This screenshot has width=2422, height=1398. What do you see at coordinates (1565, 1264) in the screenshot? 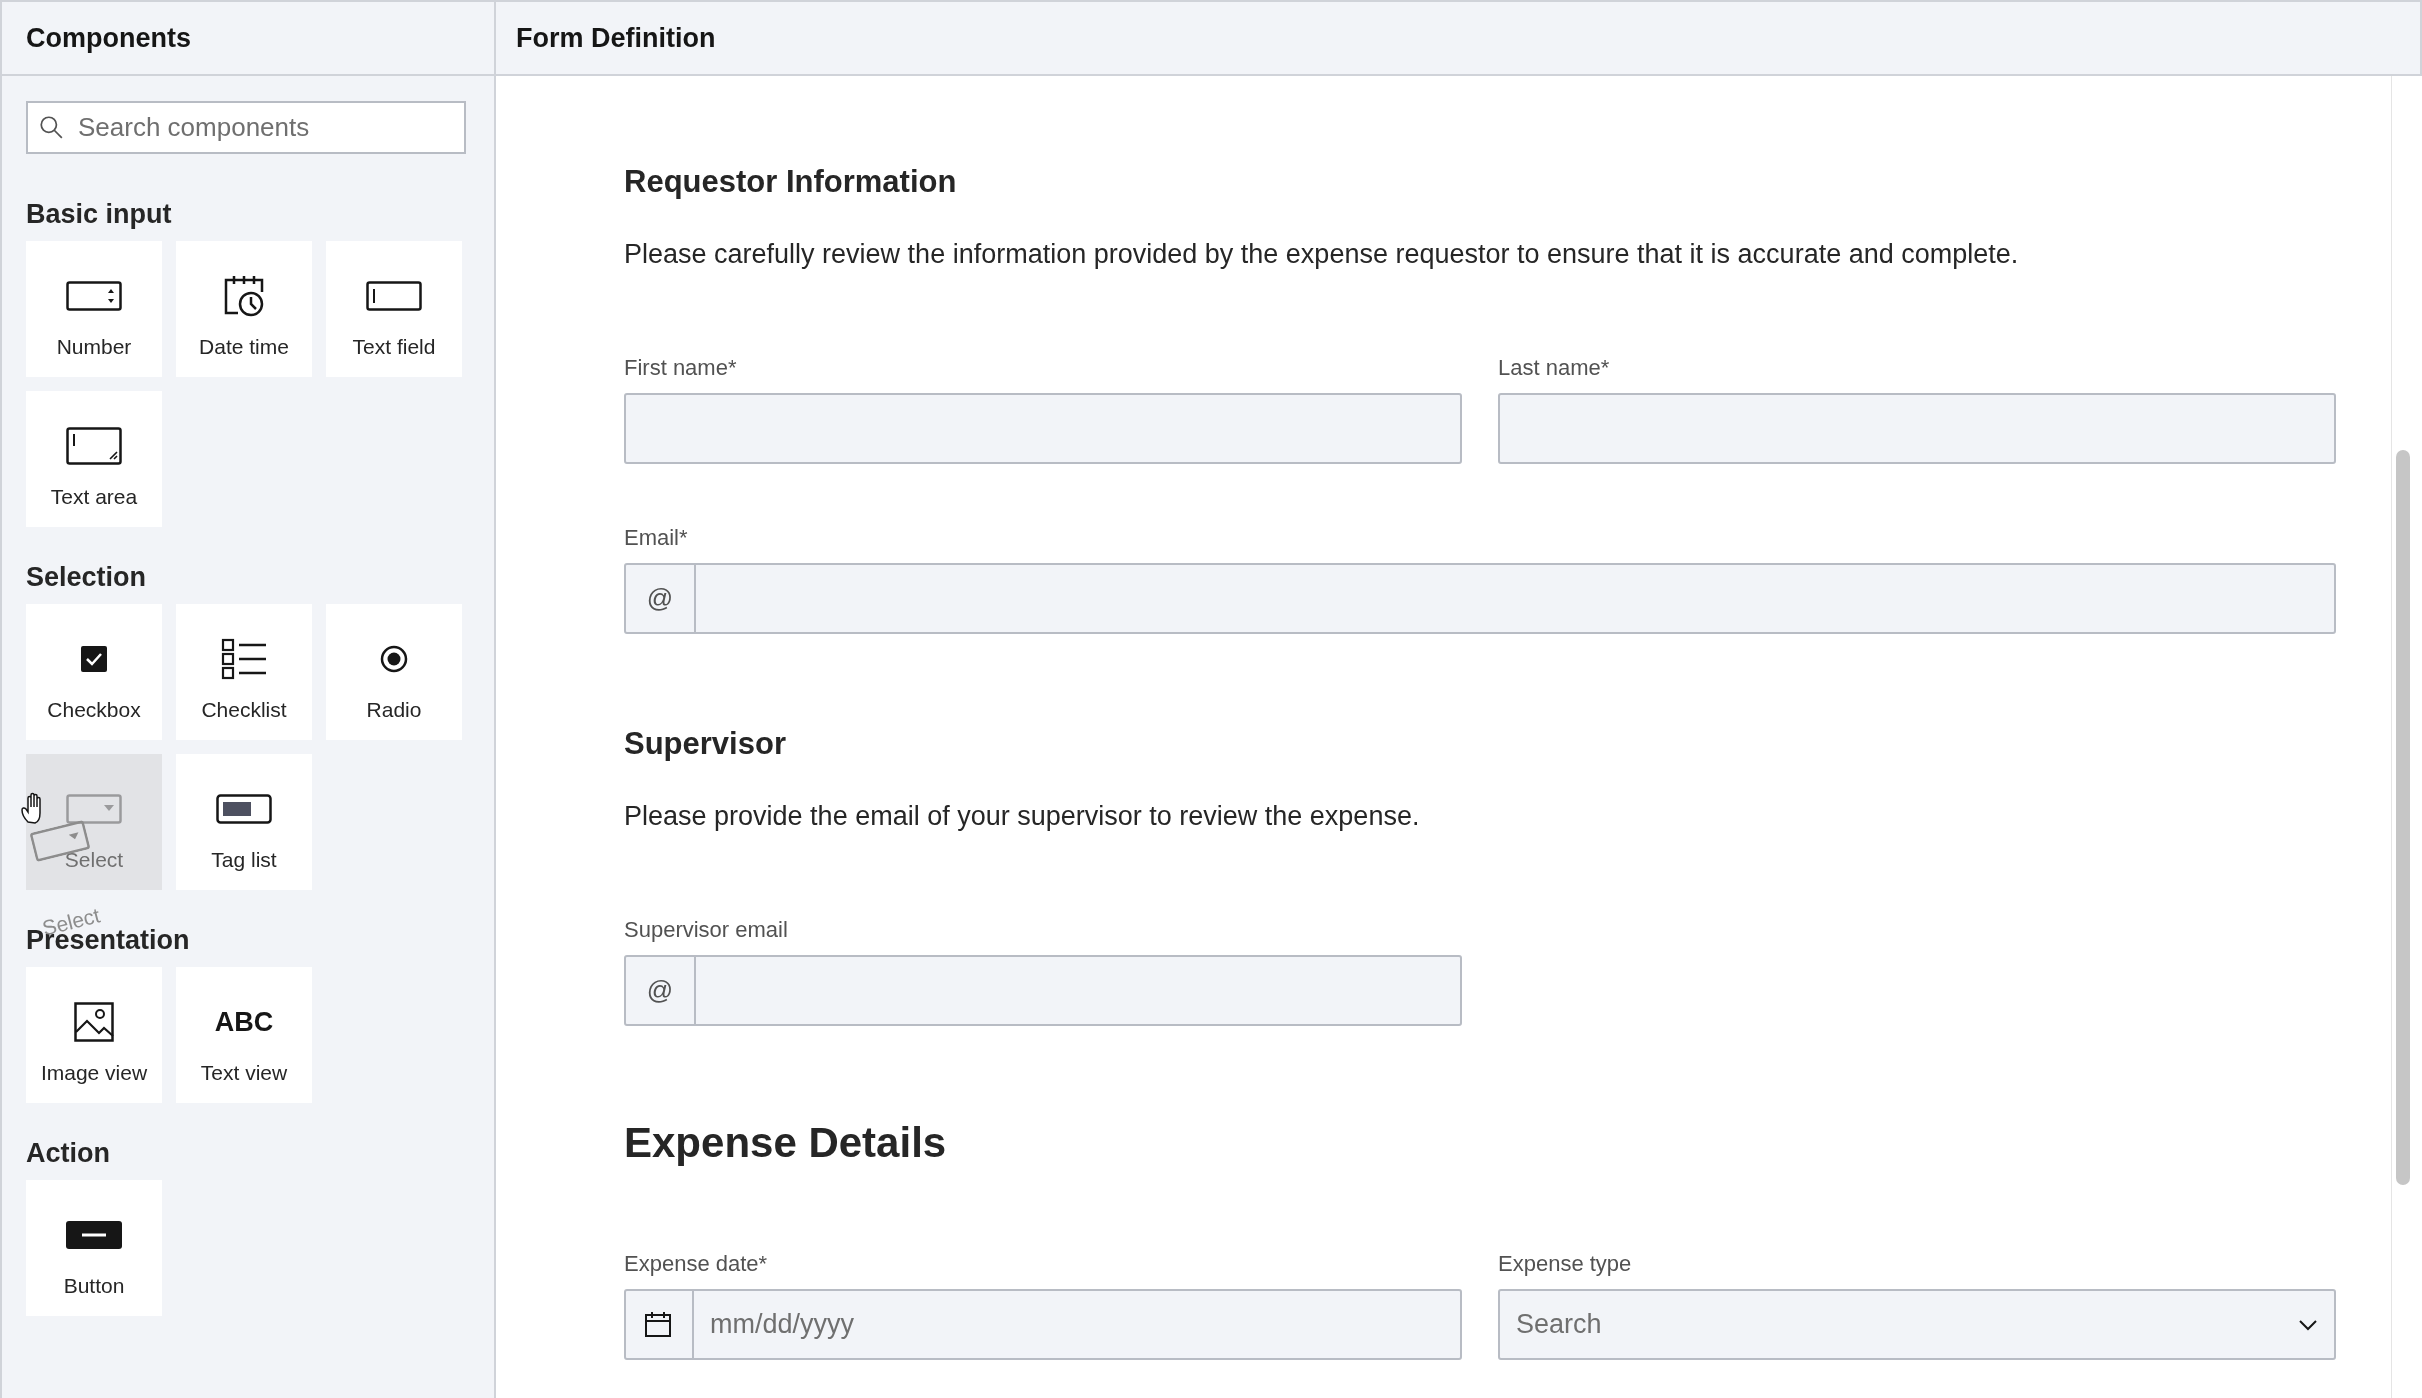
I see `field-label: Expense type` at bounding box center [1565, 1264].